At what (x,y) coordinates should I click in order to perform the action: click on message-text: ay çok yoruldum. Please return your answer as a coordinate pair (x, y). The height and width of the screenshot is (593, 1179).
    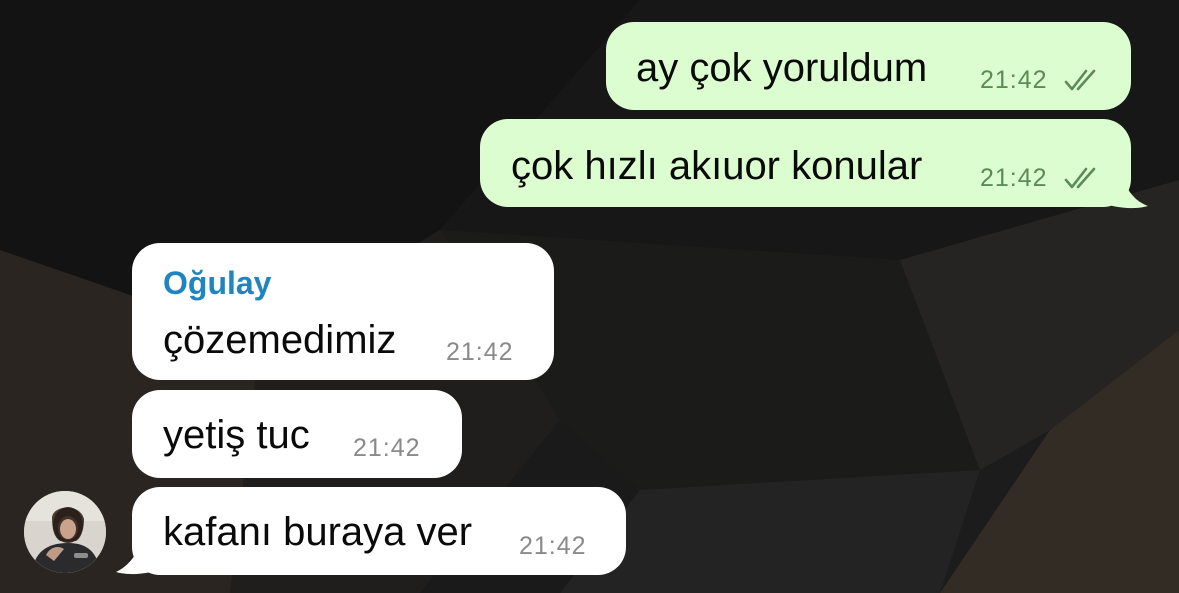
    Looking at the image, I should click on (782, 68).